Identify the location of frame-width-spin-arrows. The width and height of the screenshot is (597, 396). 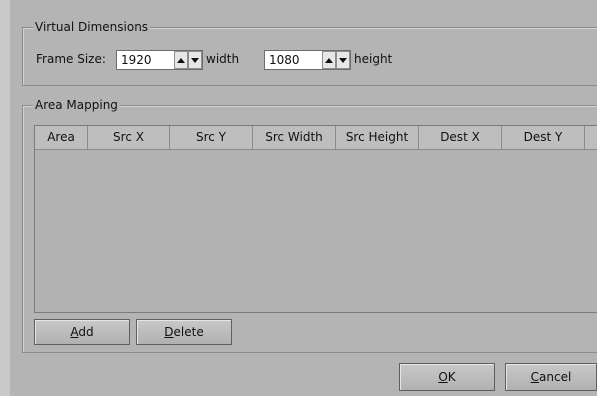
(188, 60).